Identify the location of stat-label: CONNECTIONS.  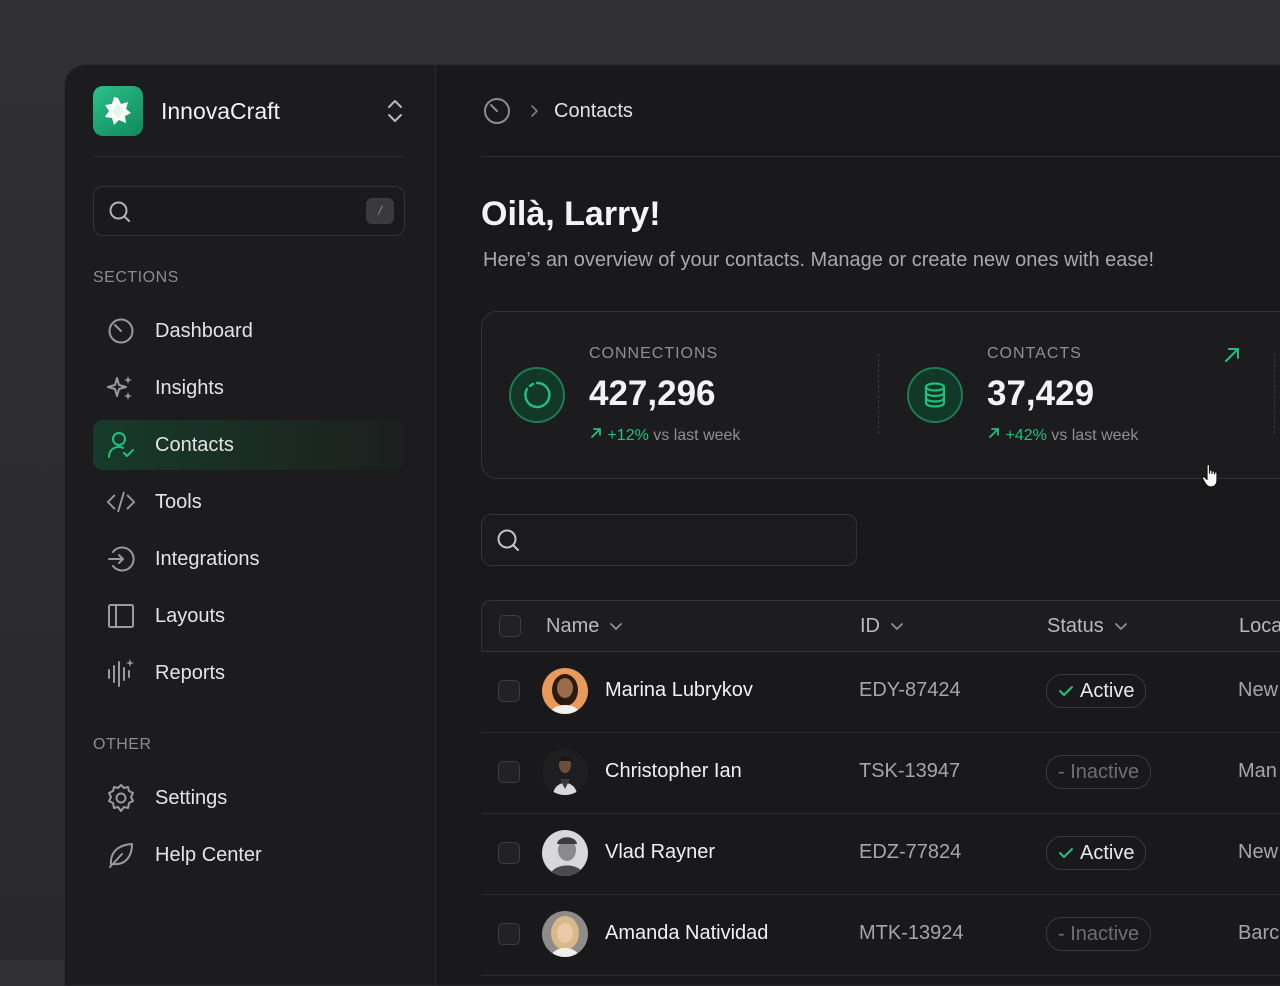
(654, 353).